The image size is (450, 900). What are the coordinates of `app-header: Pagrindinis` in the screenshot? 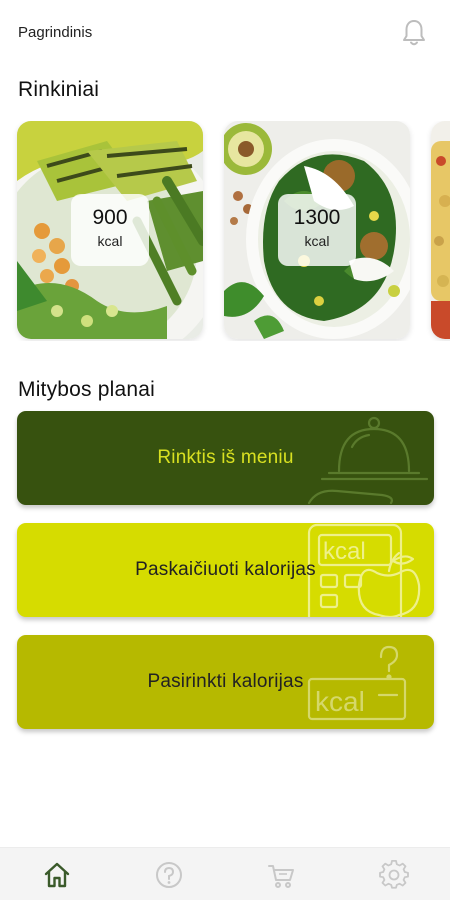 It's located at (225, 33).